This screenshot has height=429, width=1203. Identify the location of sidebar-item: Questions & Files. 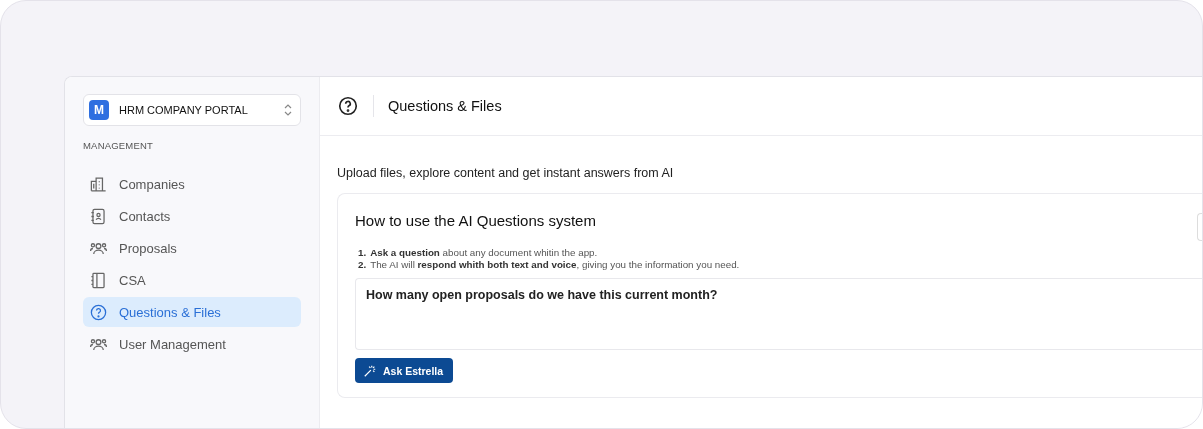
(192, 312).